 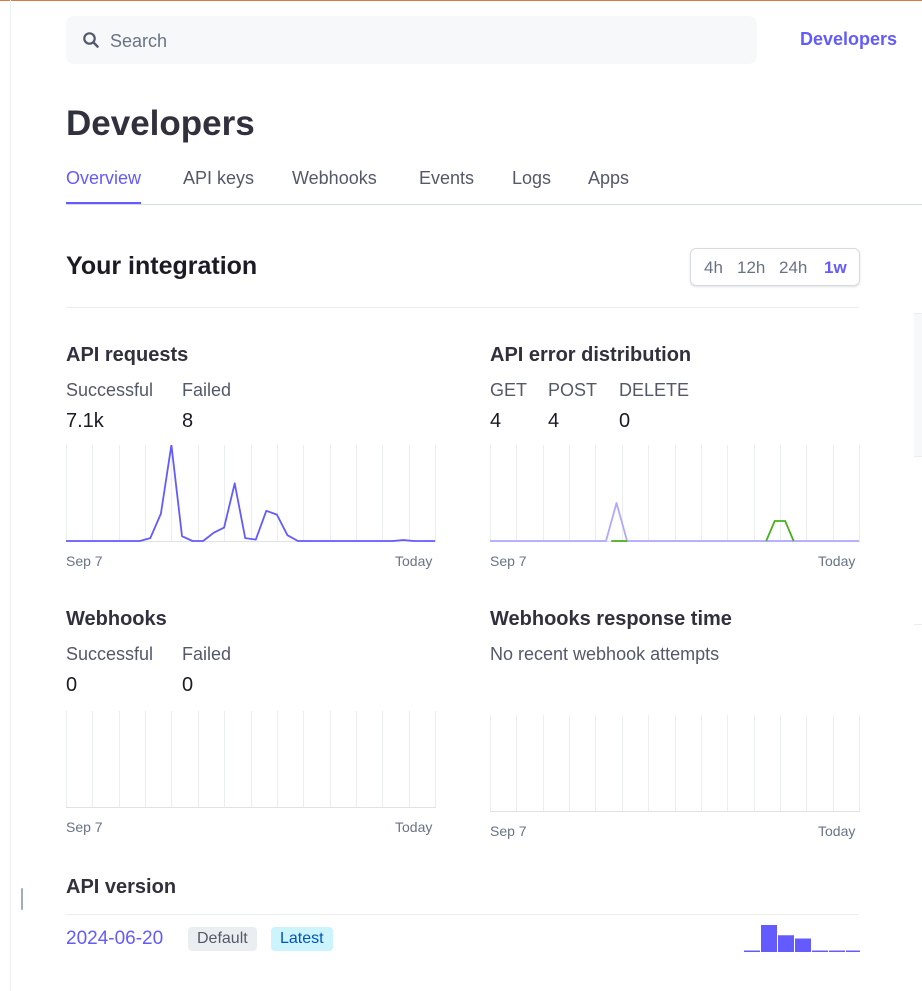 I want to click on tab-logs: Logs, so click(x=531, y=186).